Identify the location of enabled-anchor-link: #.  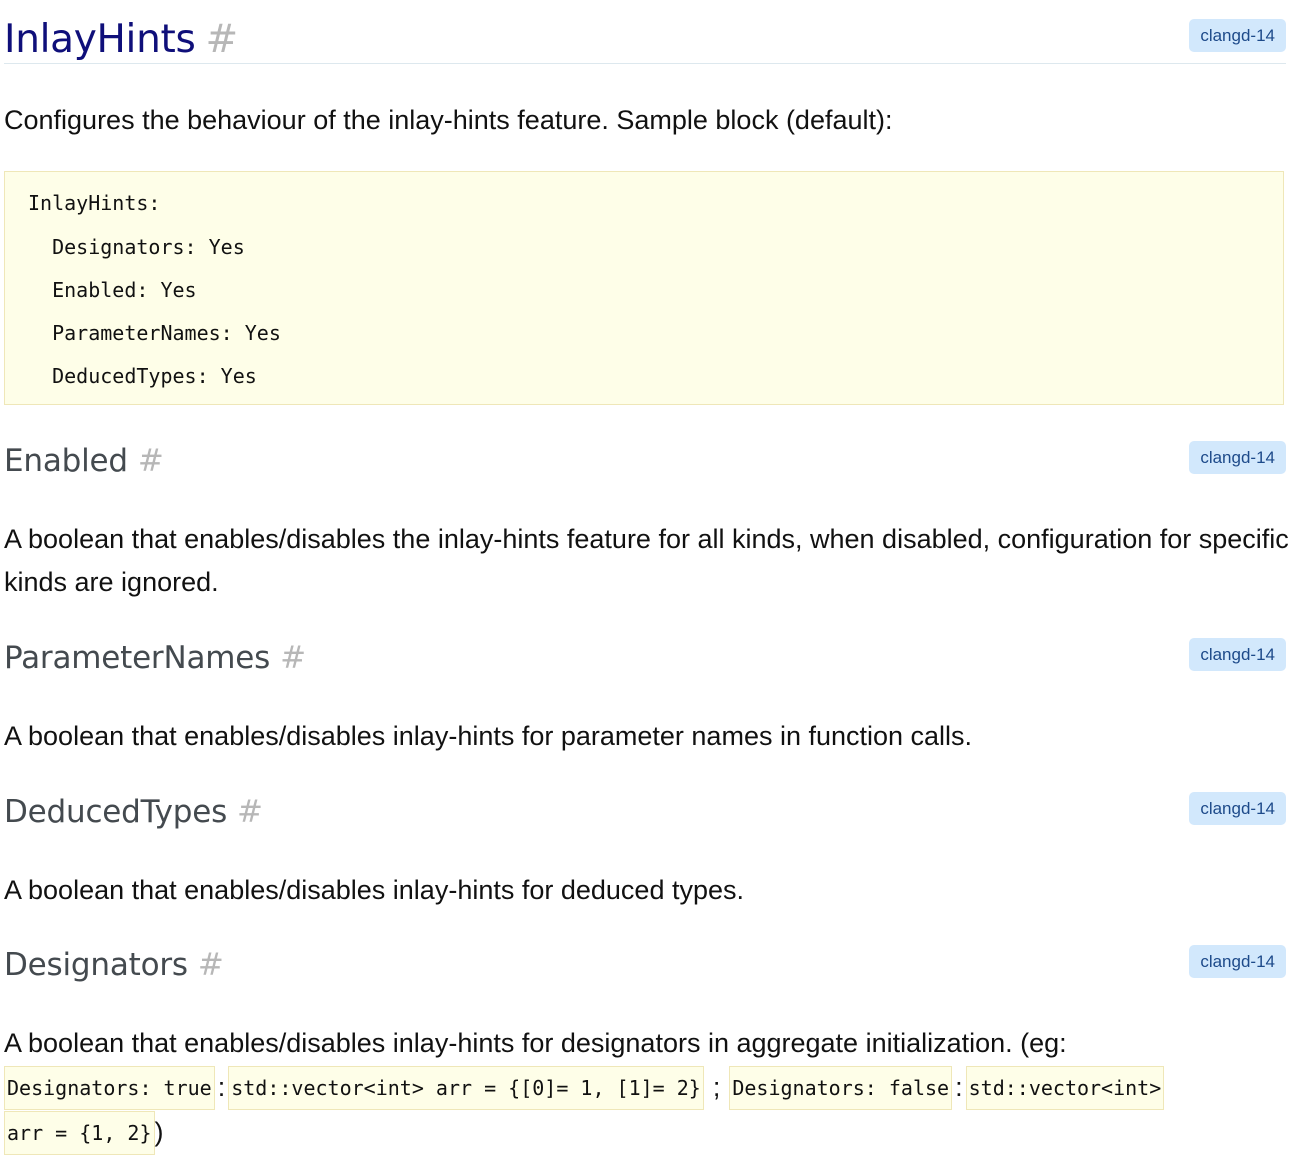
(151, 461).